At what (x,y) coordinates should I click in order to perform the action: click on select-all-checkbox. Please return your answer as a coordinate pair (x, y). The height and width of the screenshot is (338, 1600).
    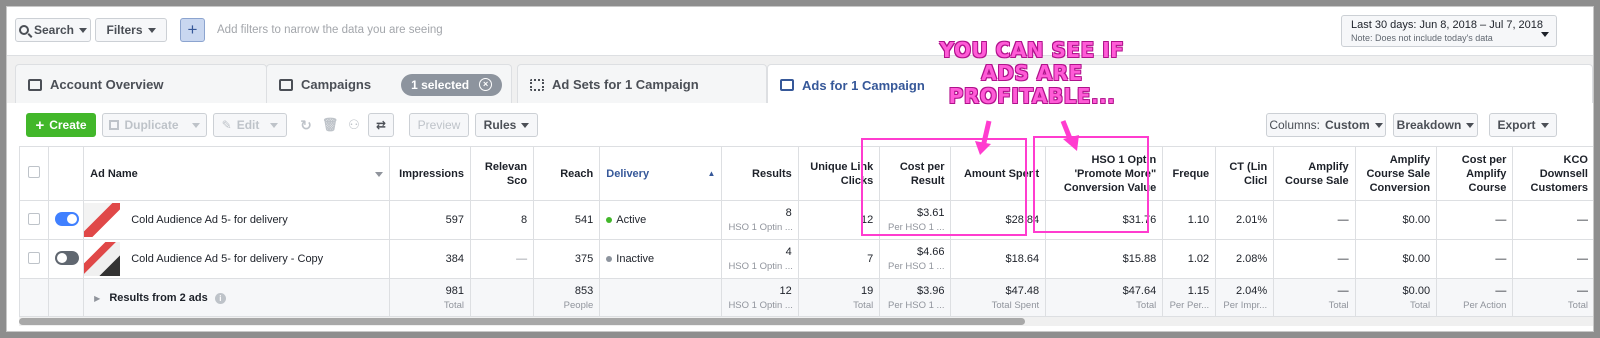
    Looking at the image, I should click on (33, 171).